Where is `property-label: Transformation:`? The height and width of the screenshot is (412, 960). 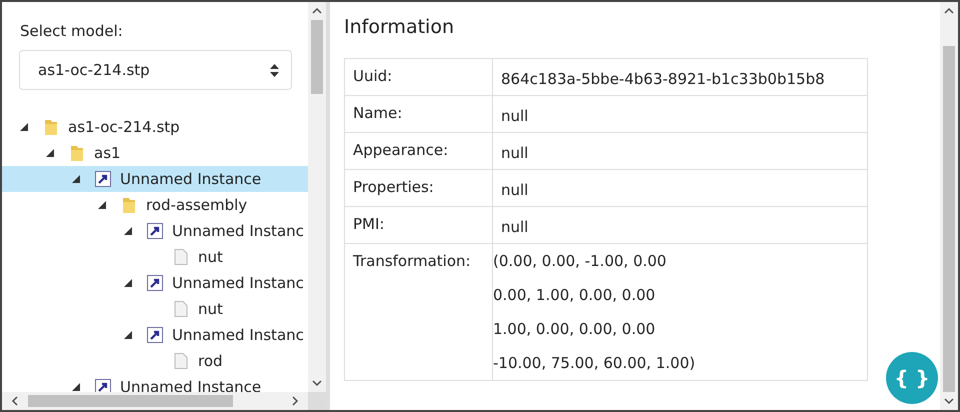 property-label: Transformation: is located at coordinates (412, 261).